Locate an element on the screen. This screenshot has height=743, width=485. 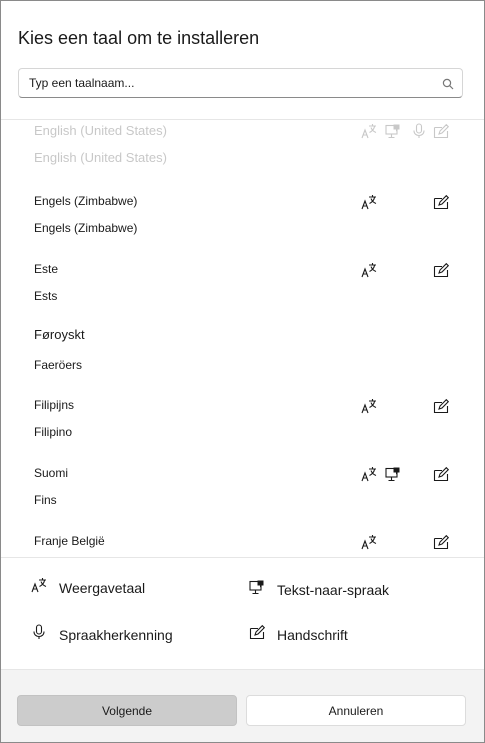
legend-label: Spraakherkenning is located at coordinates (116, 634).